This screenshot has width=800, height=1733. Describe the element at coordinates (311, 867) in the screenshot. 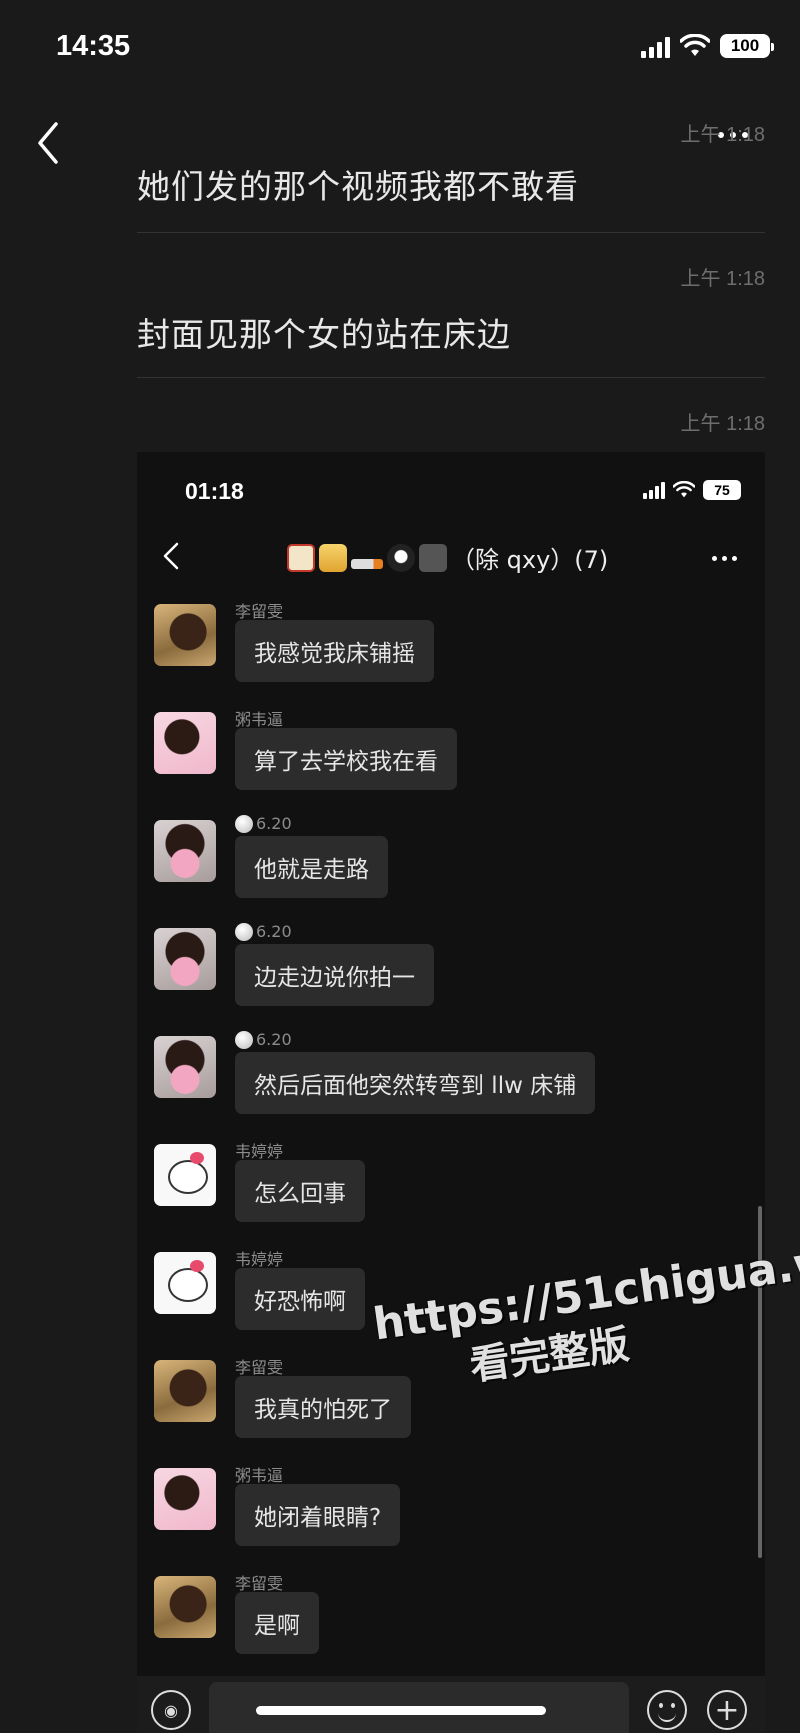

I see `message-bubble: 他就是走路` at that location.